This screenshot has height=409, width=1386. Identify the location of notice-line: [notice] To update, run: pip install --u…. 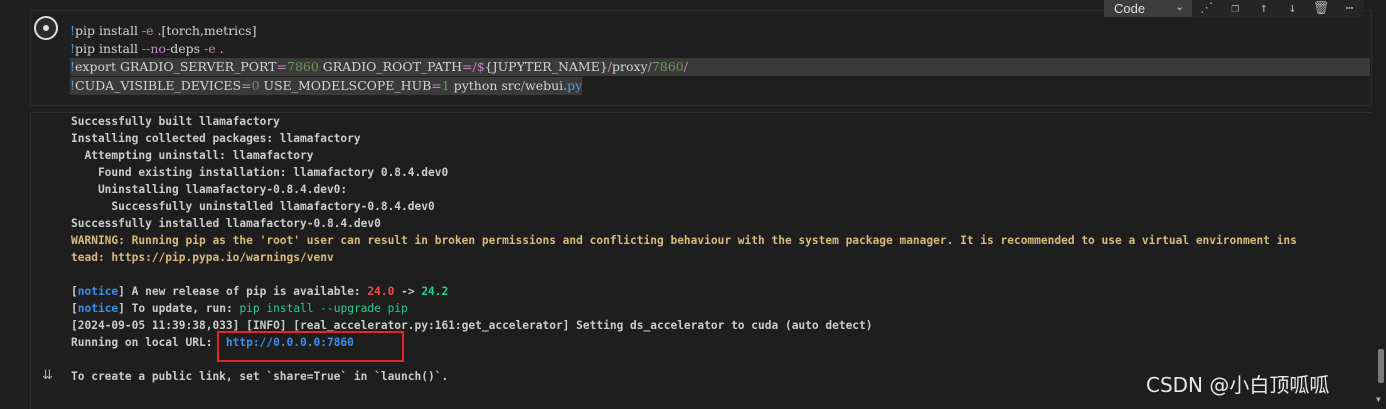
(239, 308).